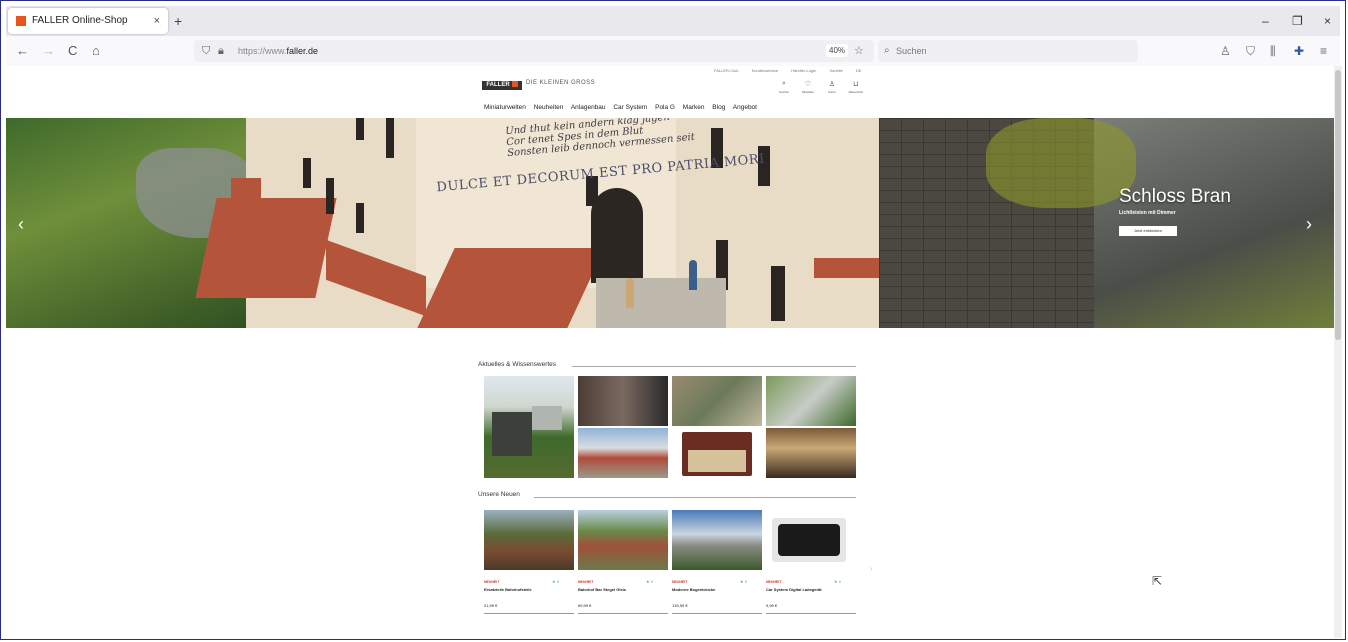 This screenshot has height=642, width=1348. I want to click on cart-icon: ⊔ Warenkorb, so click(856, 87).